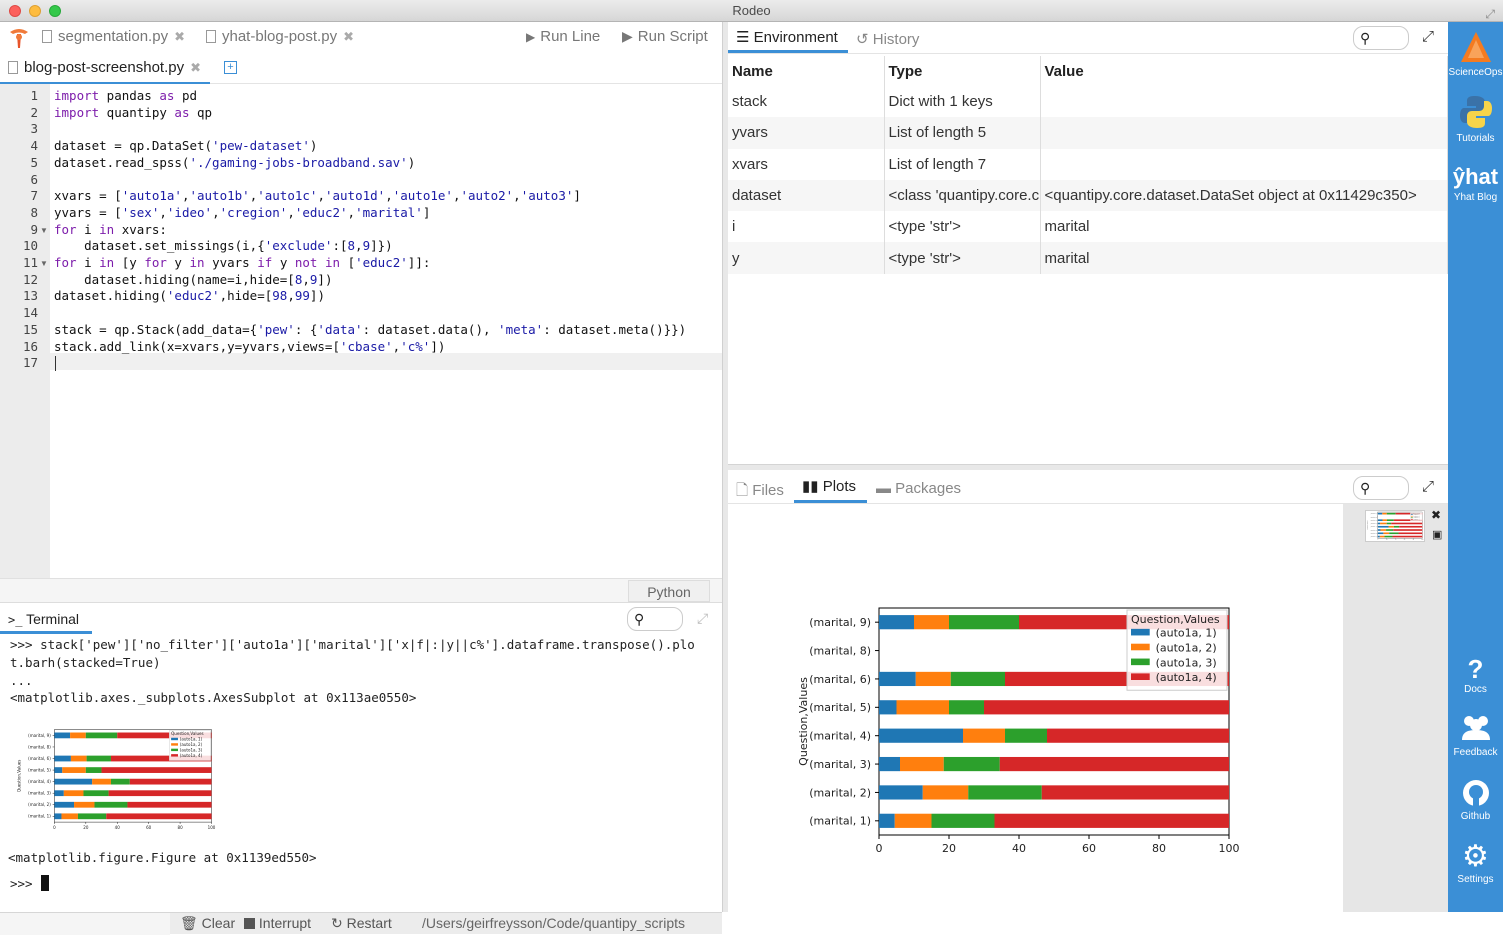  Describe the element at coordinates (655, 619) in the screenshot. I see `terminal-search-button: ⚲` at that location.